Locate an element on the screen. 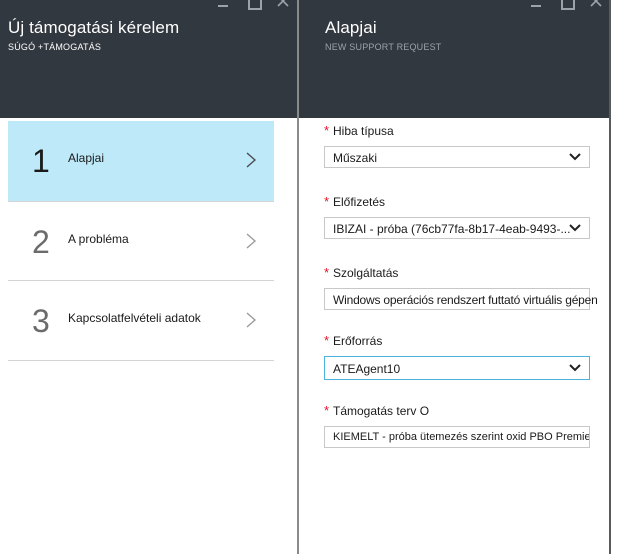 This screenshot has height=554, width=617. step-basics: 1 Alapjai is located at coordinates (141, 161).